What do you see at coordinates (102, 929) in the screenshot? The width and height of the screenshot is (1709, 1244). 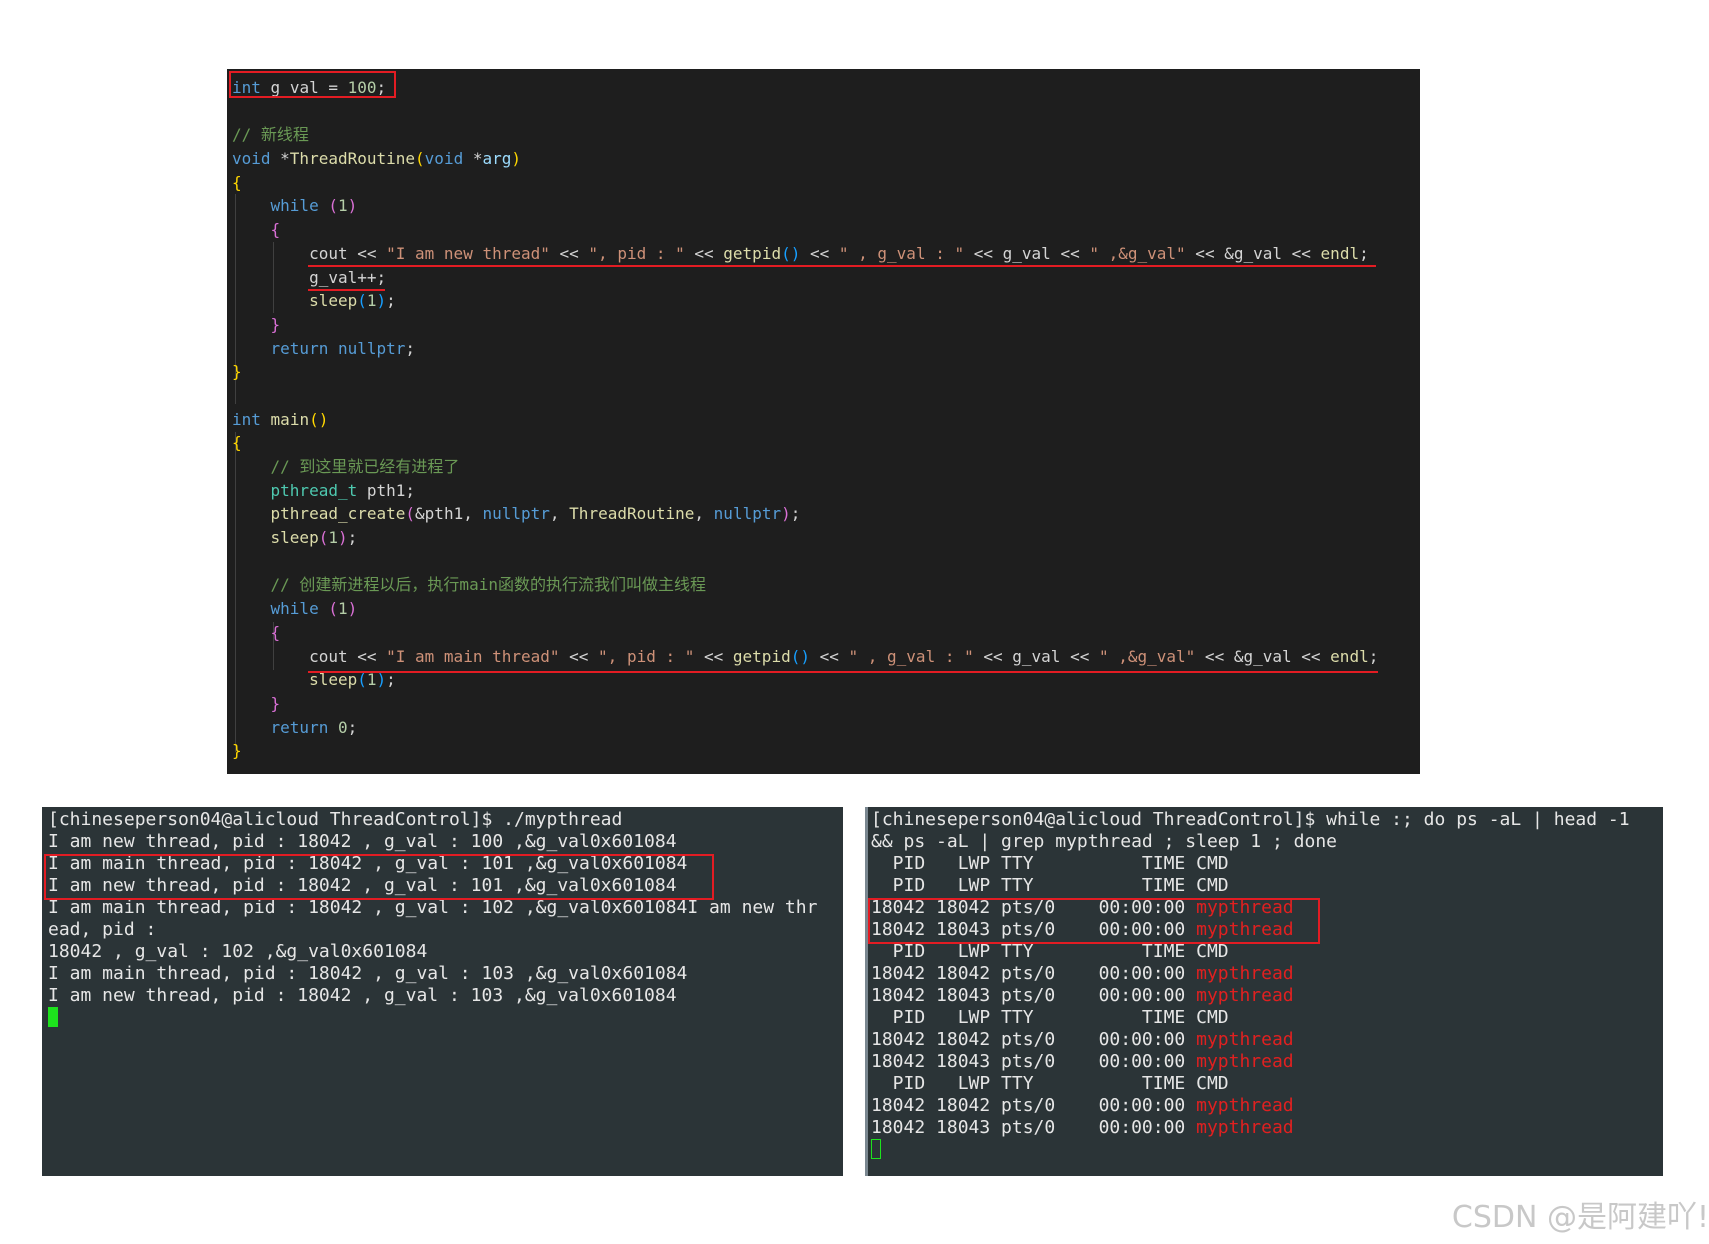 I see `terminal-line: ead, pid :` at bounding box center [102, 929].